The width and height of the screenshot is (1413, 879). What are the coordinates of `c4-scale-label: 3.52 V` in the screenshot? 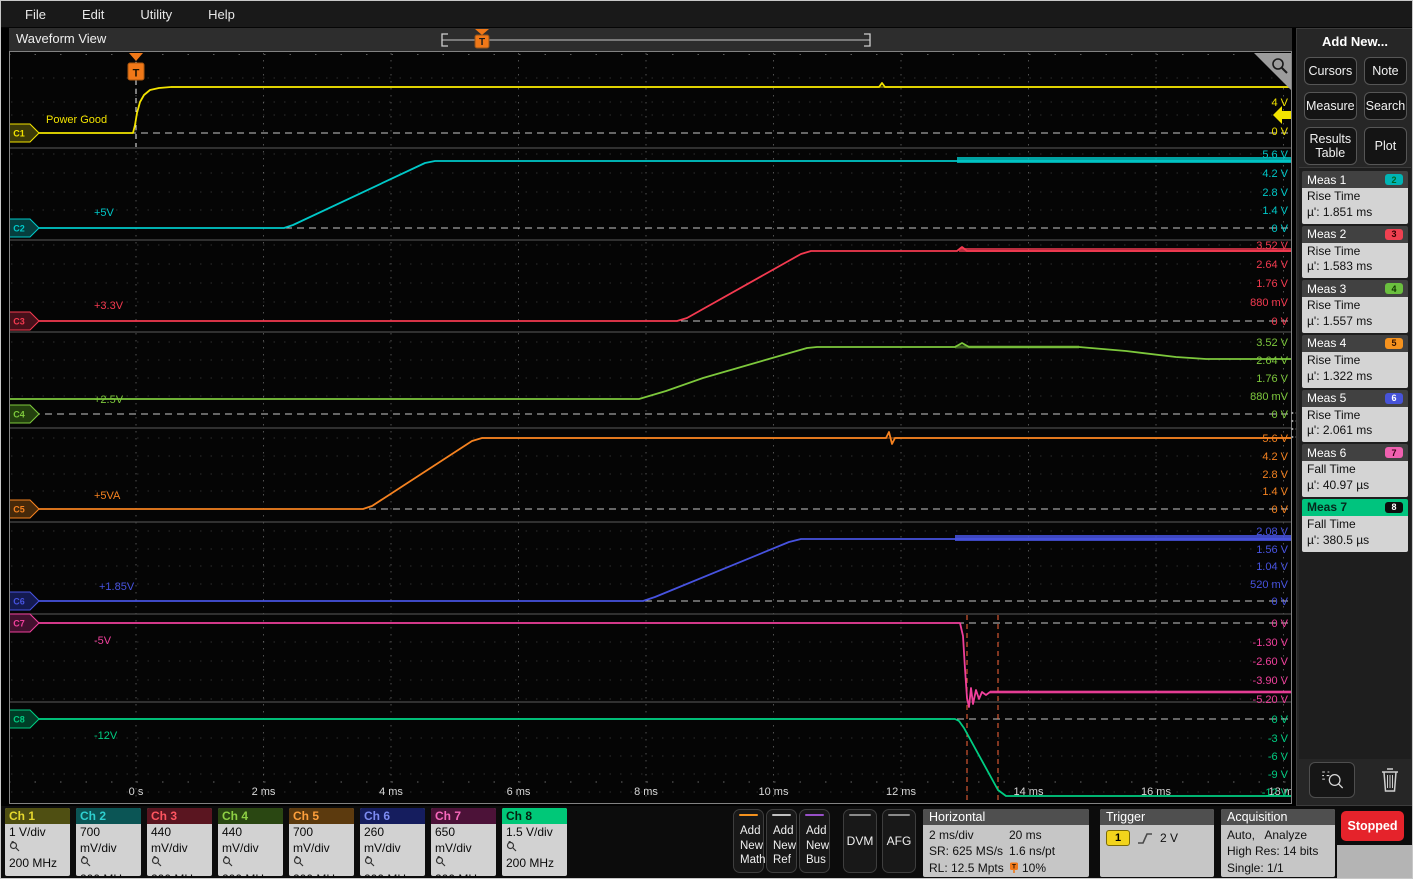 It's located at (1272, 343).